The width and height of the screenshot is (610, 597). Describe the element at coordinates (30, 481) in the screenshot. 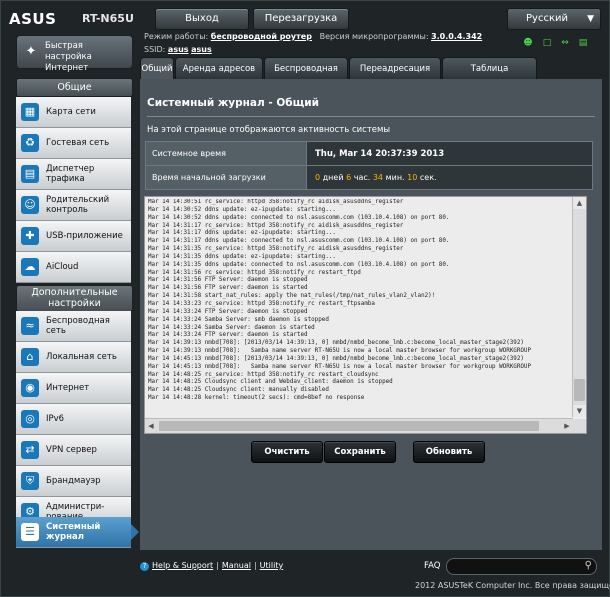

I see `firewall-icon: ⛨` at that location.